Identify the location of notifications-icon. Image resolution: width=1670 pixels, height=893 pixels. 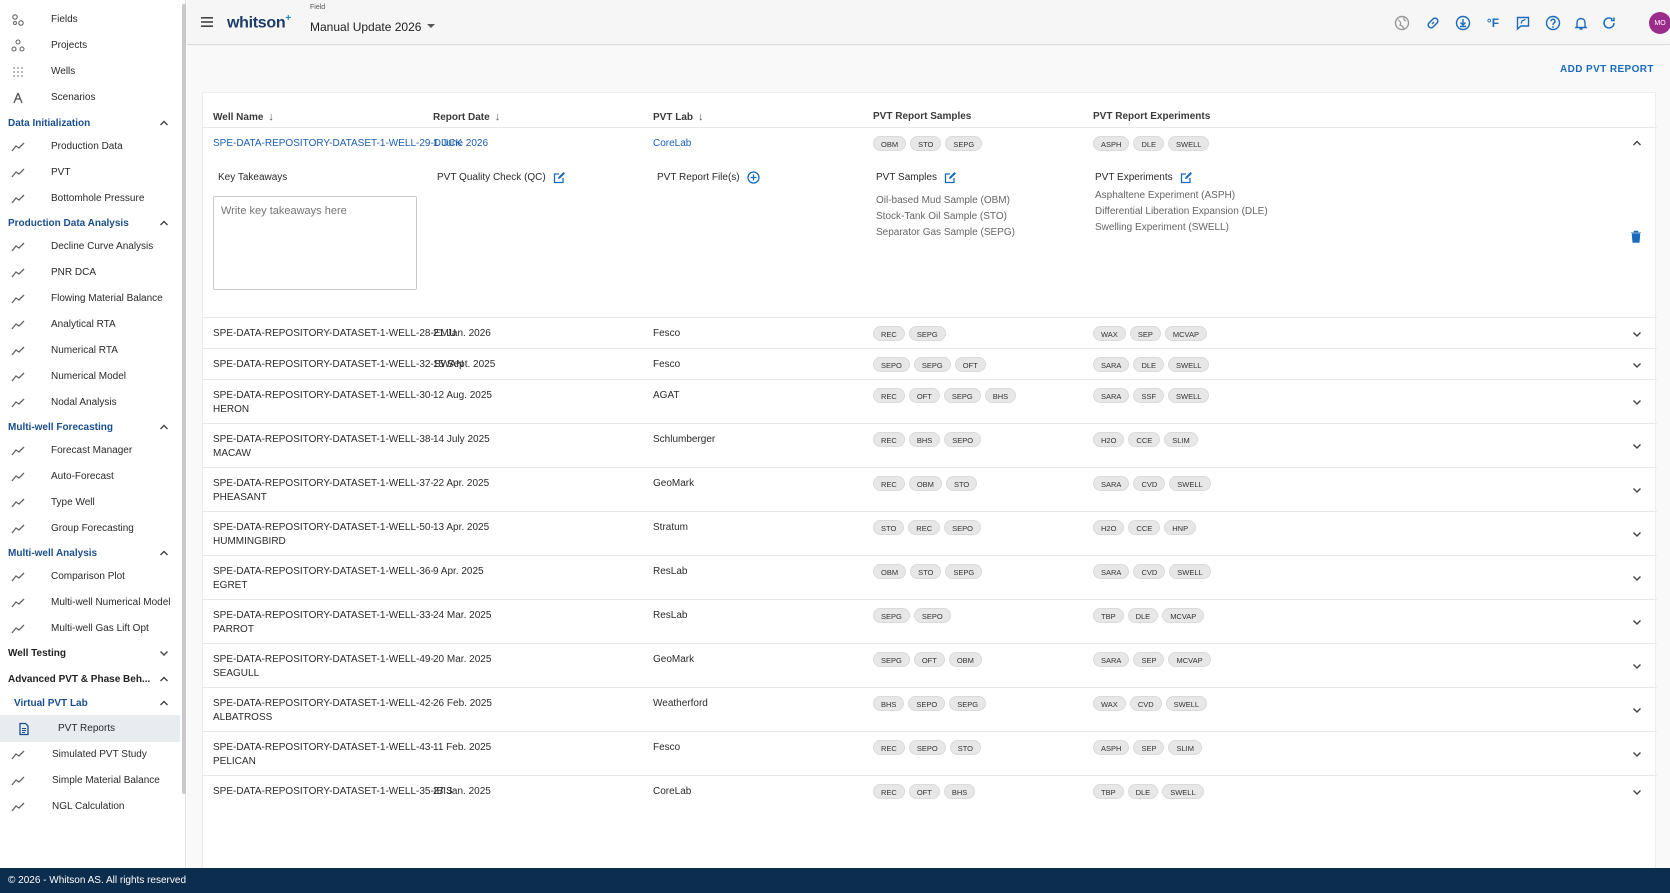
(1581, 23).